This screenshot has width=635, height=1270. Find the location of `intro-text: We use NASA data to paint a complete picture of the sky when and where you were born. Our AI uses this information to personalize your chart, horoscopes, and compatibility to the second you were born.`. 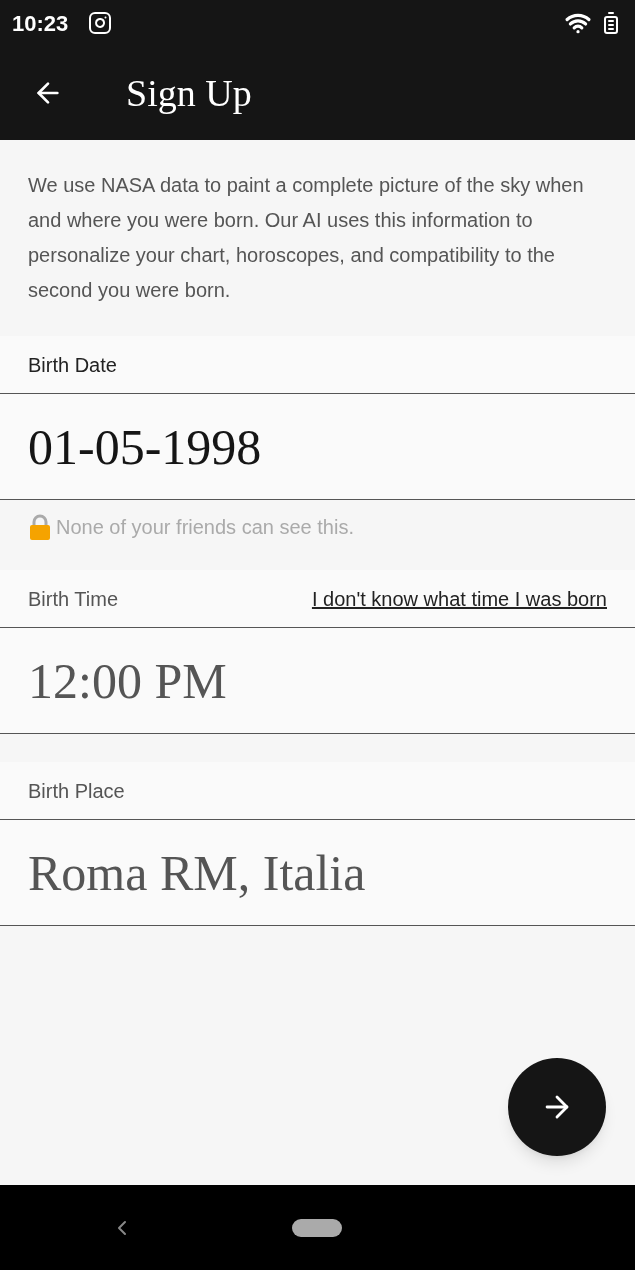

intro-text: We use NASA data to paint a complete picture of the sky when and where you were born. Our AI uses this information to personalize your chart, horoscopes, and compatibility to the second you were born. is located at coordinates (306, 238).